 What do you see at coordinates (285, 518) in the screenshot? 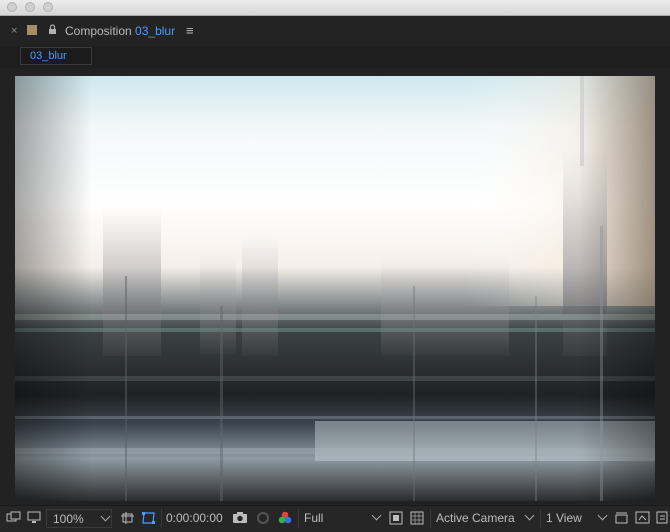
I see `color-channels-icon` at bounding box center [285, 518].